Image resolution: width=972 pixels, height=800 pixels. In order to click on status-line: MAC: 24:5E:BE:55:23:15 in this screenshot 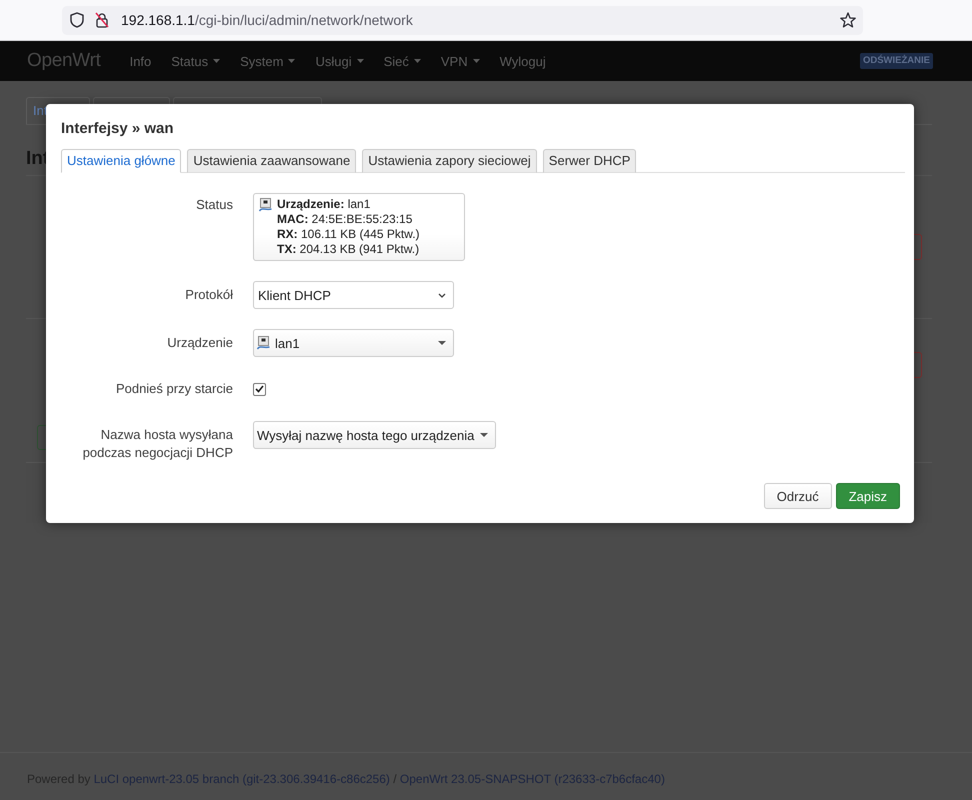, I will do `click(345, 219)`.